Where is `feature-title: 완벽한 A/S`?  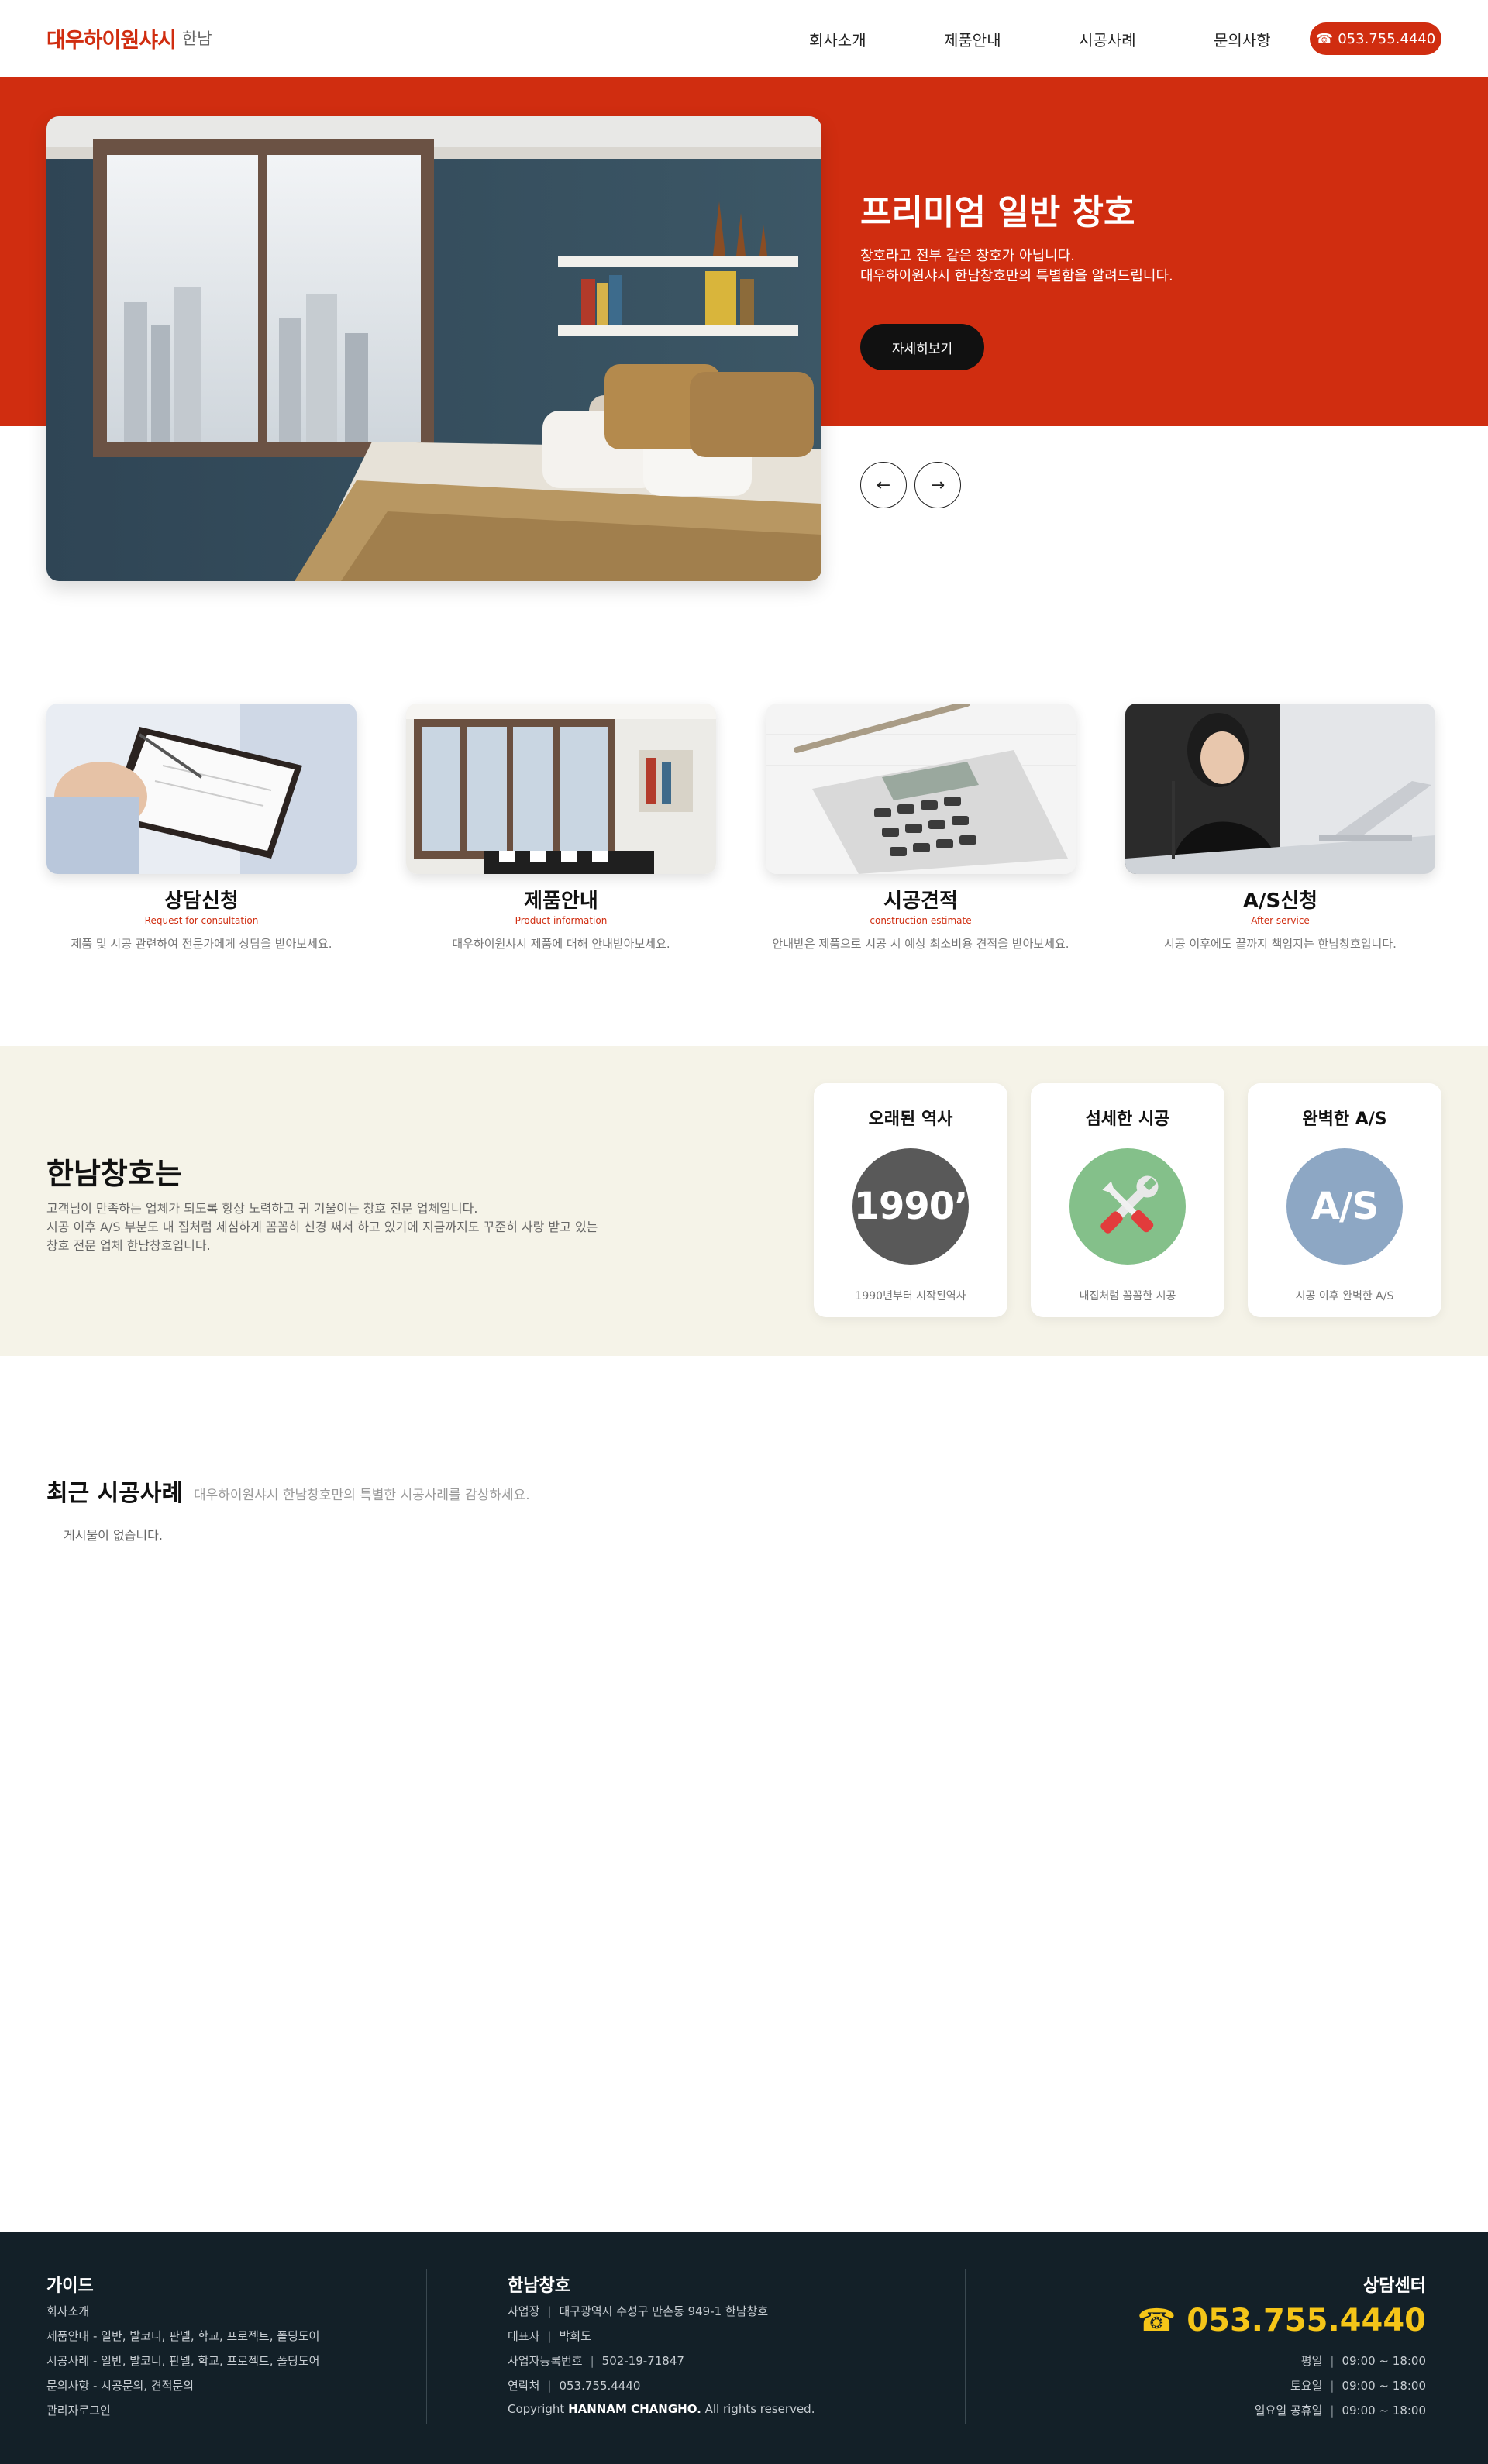
feature-title: 완벽한 A/S is located at coordinates (1344, 1119).